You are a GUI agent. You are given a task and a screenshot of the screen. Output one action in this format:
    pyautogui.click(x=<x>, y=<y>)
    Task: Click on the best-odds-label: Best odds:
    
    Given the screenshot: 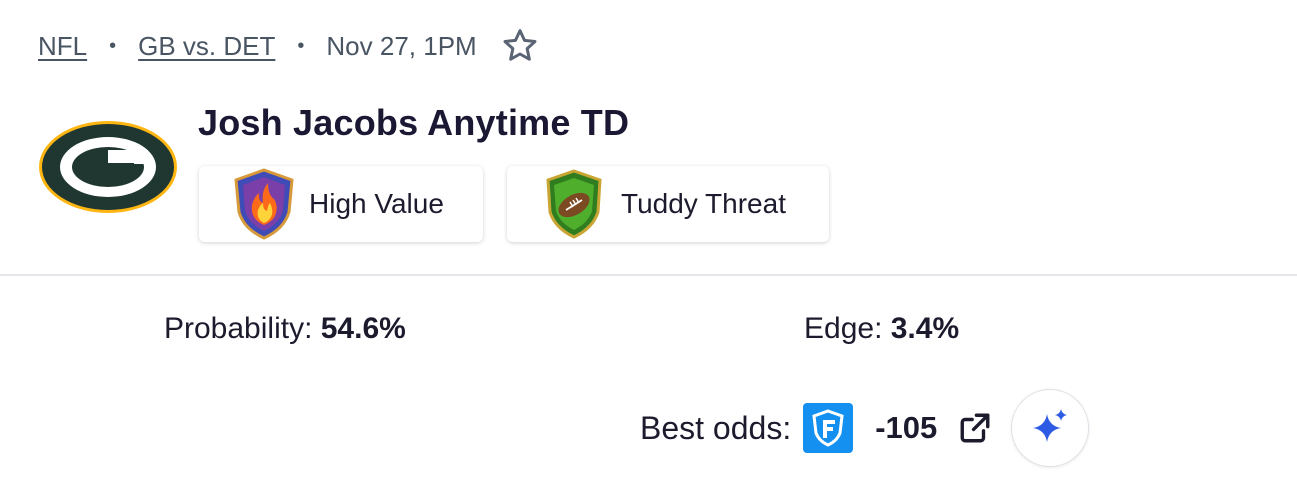 What is the action you would take?
    pyautogui.click(x=716, y=427)
    